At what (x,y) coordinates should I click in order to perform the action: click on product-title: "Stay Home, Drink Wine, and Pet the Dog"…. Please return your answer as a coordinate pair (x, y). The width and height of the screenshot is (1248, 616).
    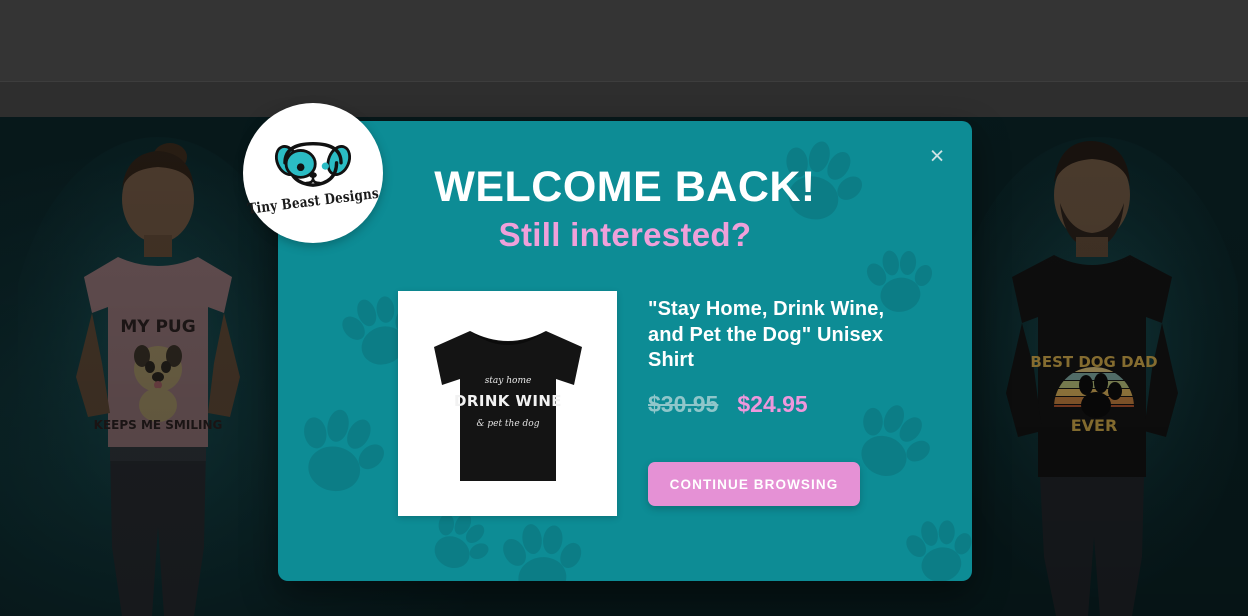
    Looking at the image, I should click on (766, 335).